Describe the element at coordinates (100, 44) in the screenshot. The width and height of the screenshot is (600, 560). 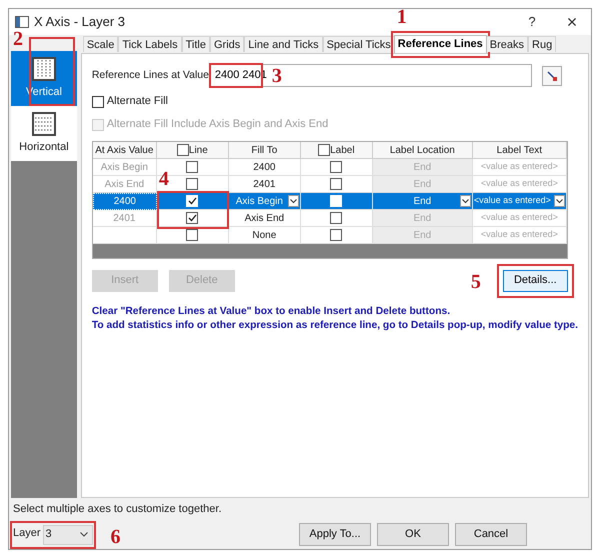
I see `tab: Scale` at that location.